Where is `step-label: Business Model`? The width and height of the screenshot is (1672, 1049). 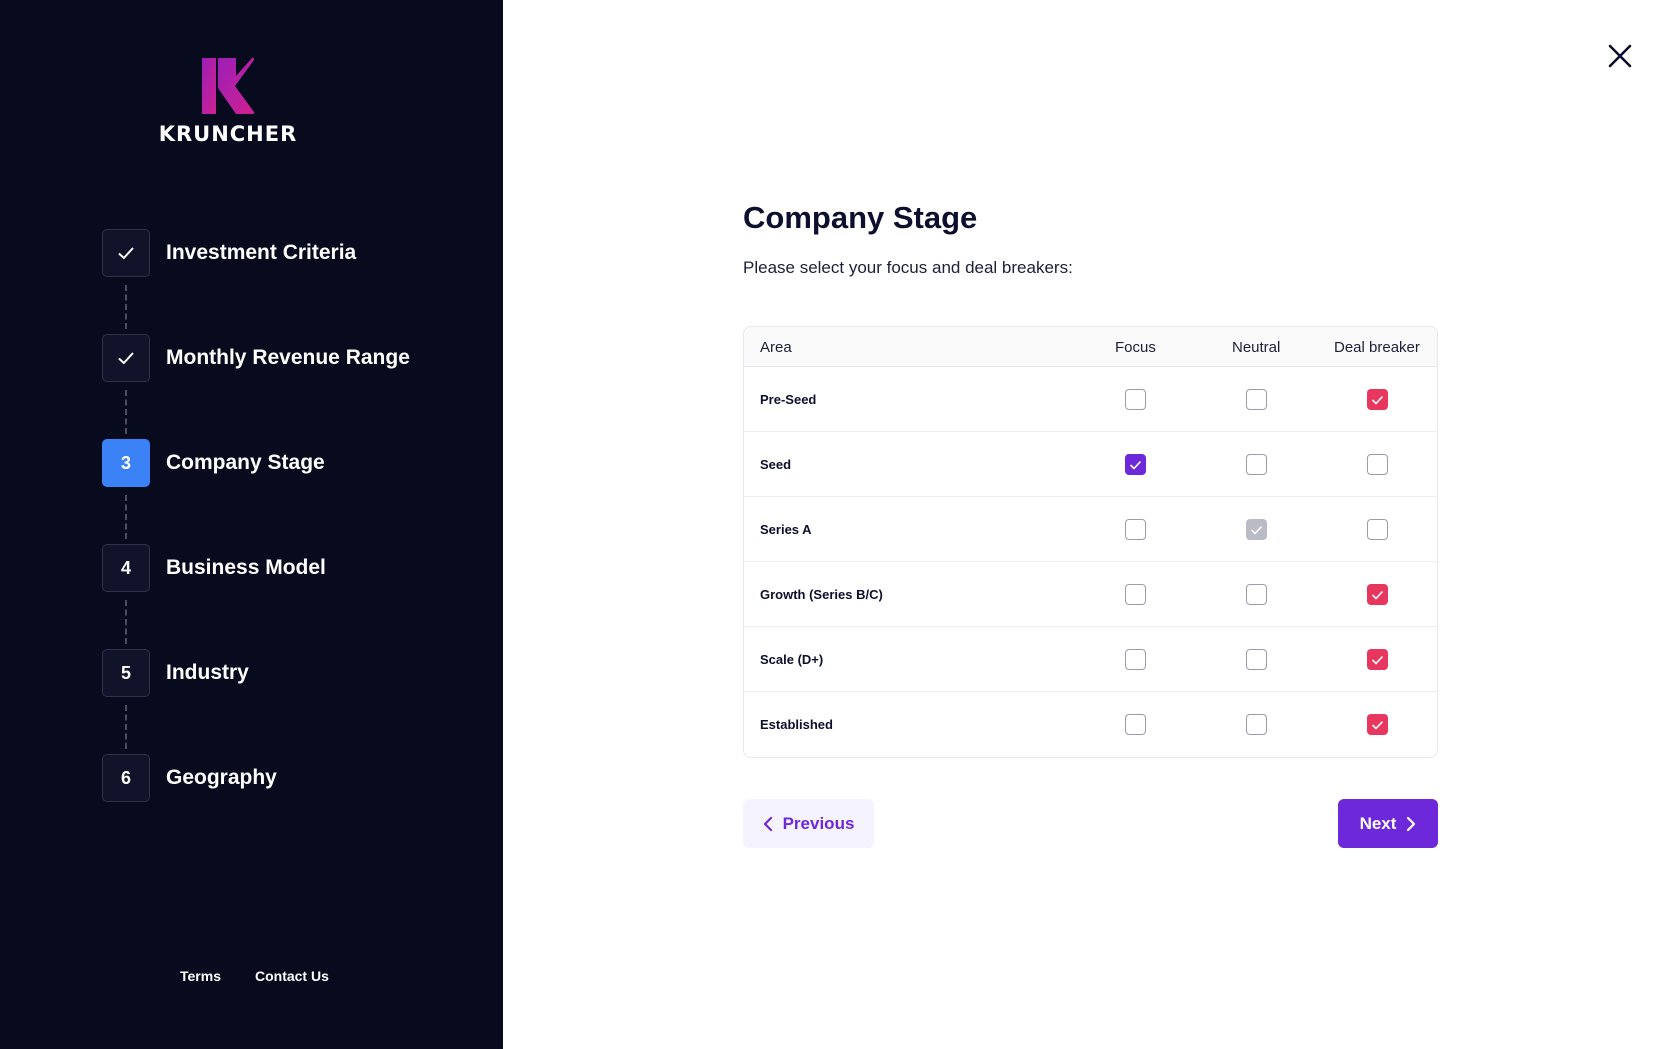
step-label: Business Model is located at coordinates (246, 567).